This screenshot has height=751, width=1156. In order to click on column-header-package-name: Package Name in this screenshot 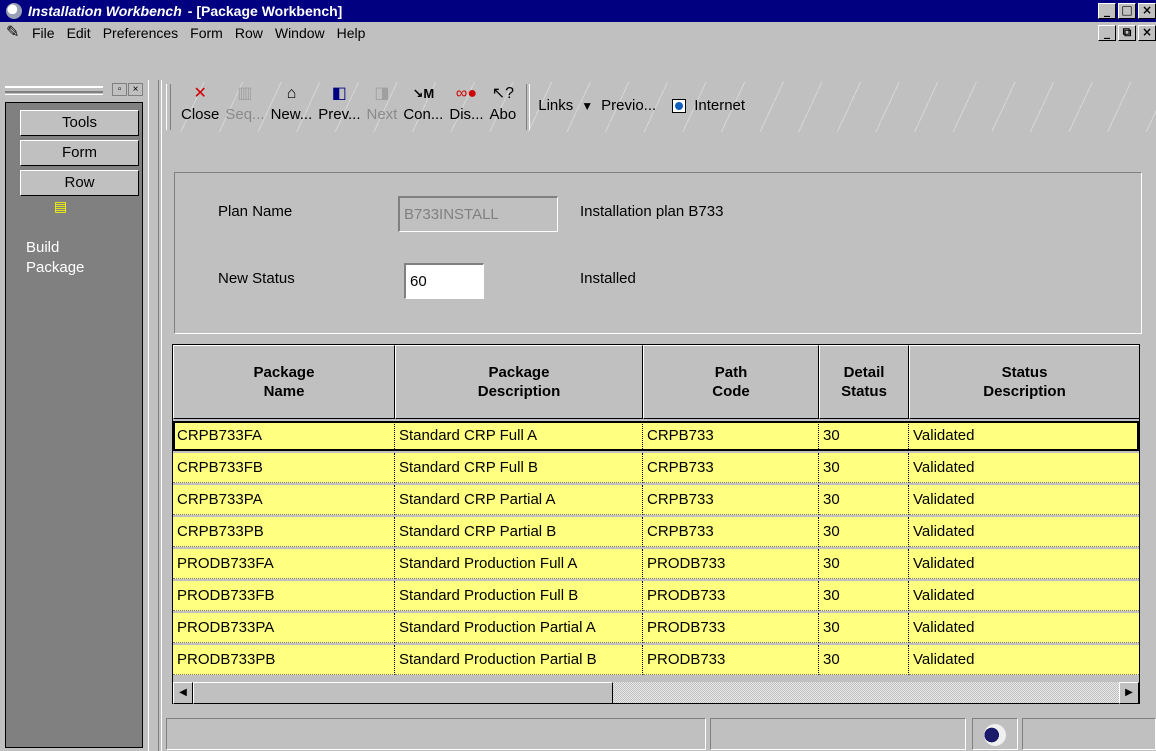, I will do `click(284, 382)`.